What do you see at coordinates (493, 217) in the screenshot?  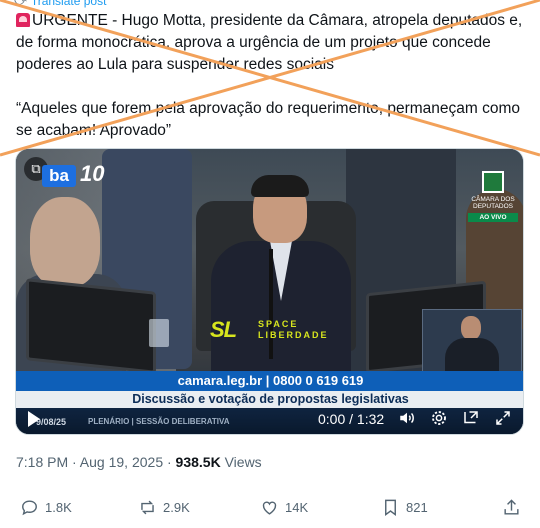 I see `live-badge: AO VIVO` at bounding box center [493, 217].